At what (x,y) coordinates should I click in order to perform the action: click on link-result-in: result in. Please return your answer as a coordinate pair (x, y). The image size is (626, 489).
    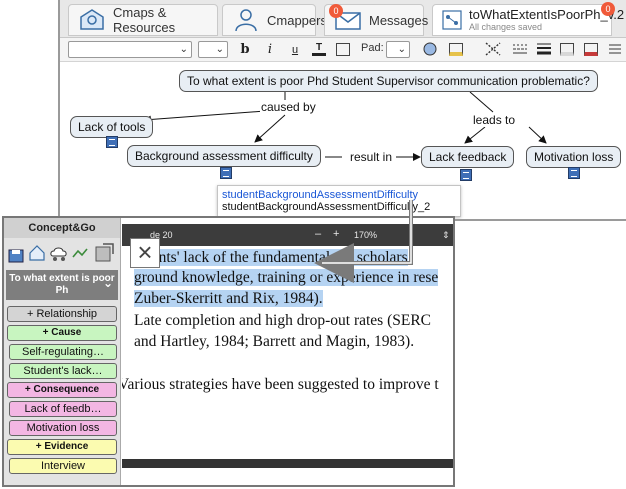
    Looking at the image, I should click on (371, 157).